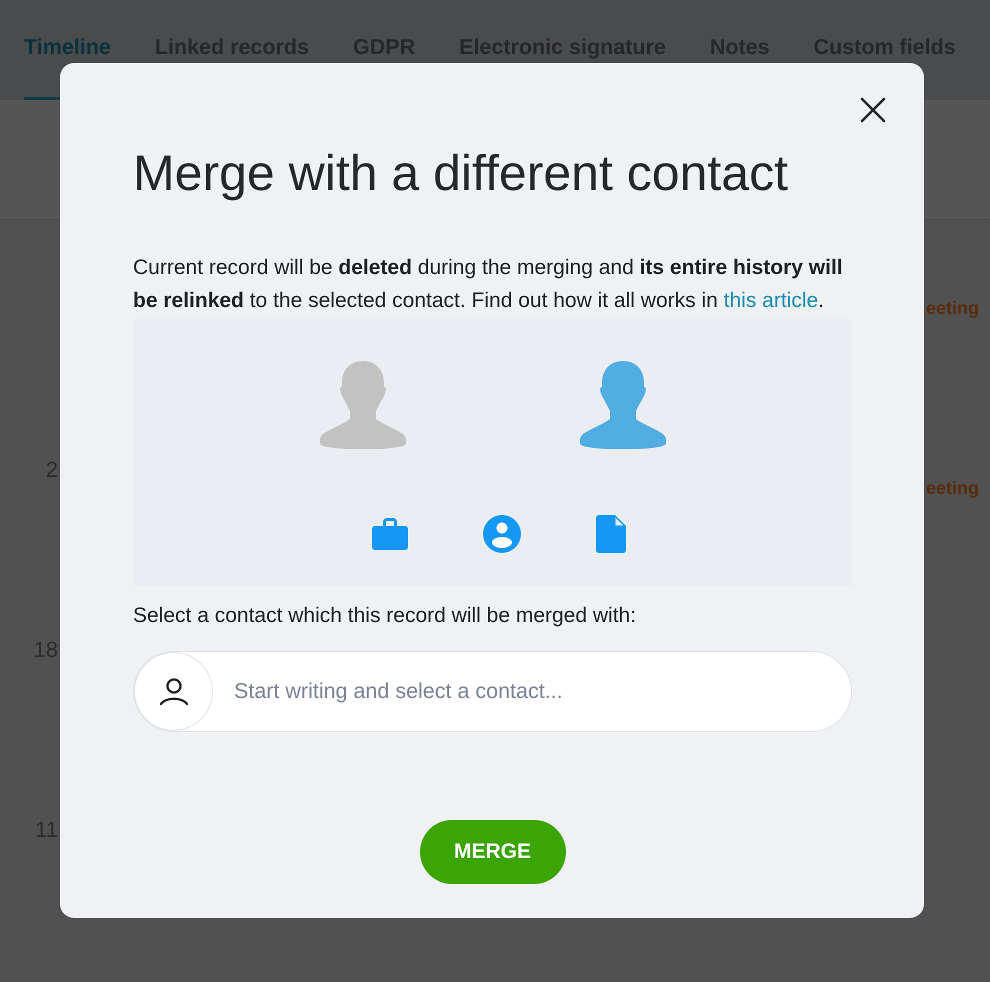 The image size is (990, 982). I want to click on dialog-title: Merge with a different contact, so click(461, 173).